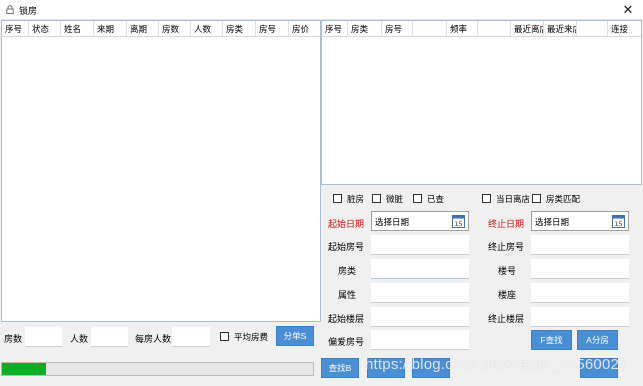 The height and width of the screenshot is (386, 643). What do you see at coordinates (420, 317) in the screenshot?
I see `start-floor-input` at bounding box center [420, 317].